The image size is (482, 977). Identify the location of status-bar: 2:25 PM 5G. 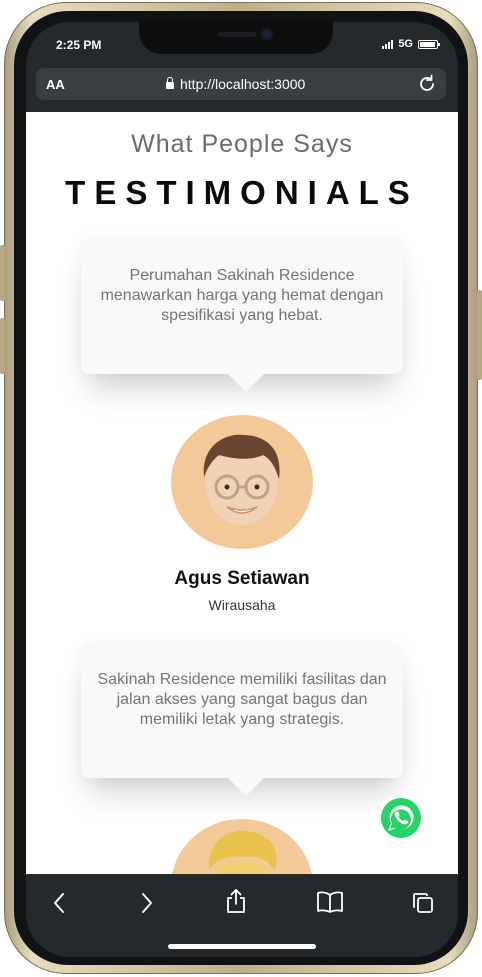
(242, 46).